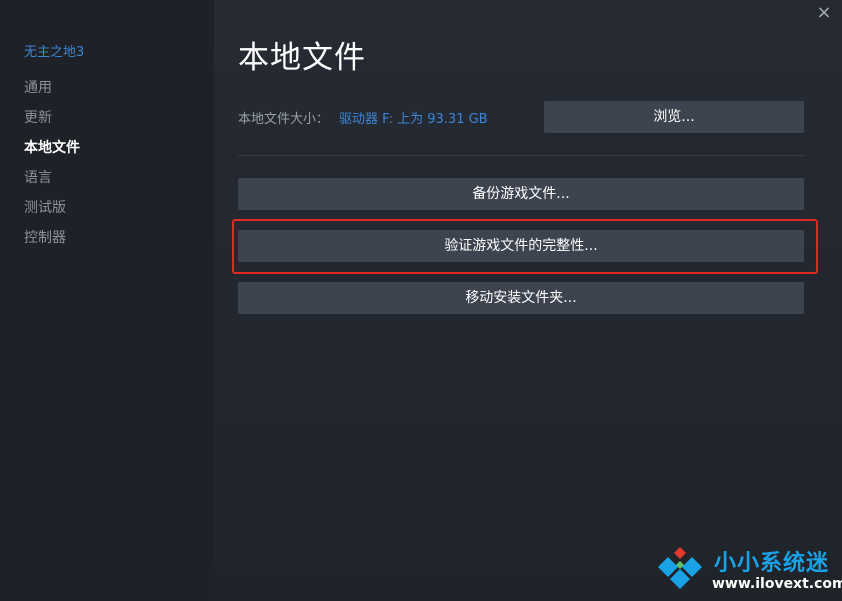  Describe the element at coordinates (52, 91) in the screenshot. I see `sidebar-item-general: 通用` at that location.